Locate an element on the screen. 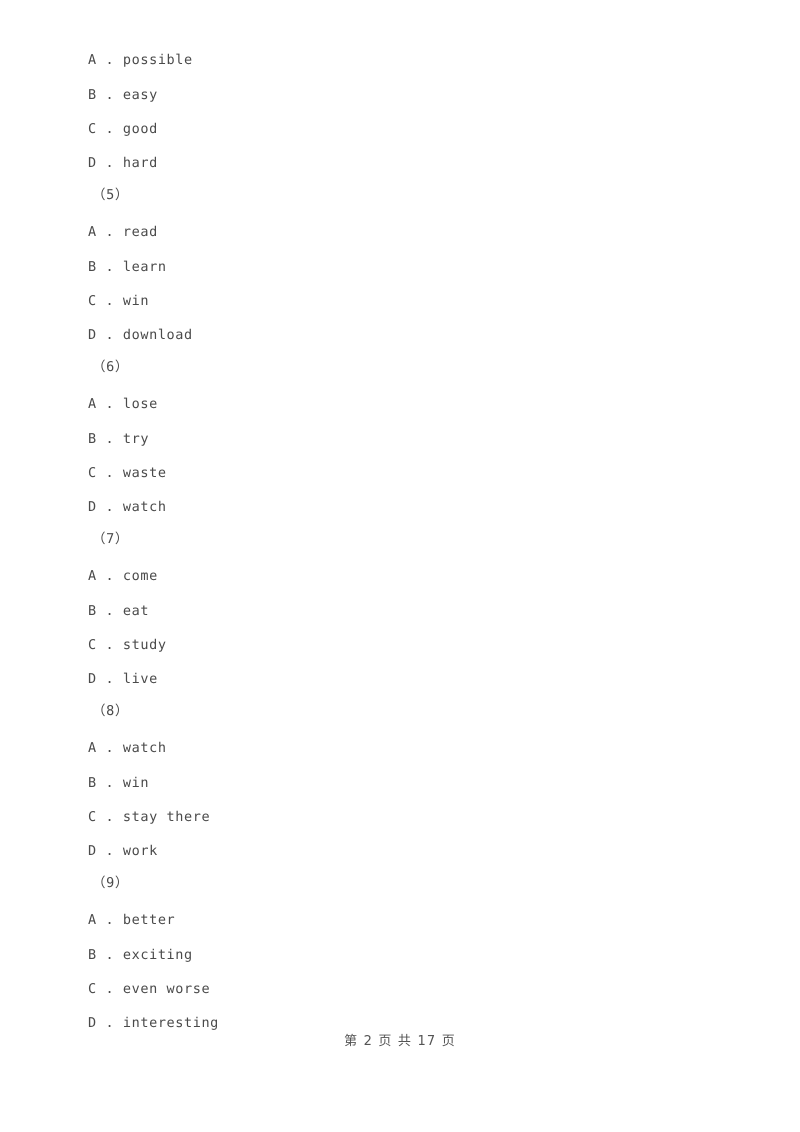 This screenshot has width=800, height=1132. answer-option: A . watch is located at coordinates (127, 748).